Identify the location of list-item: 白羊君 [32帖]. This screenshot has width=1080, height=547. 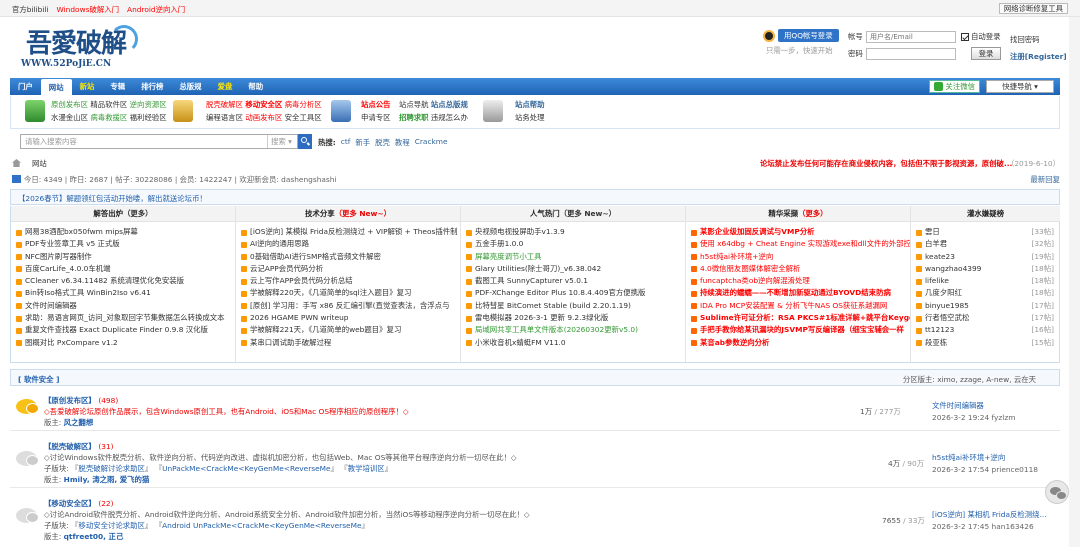
(985, 244).